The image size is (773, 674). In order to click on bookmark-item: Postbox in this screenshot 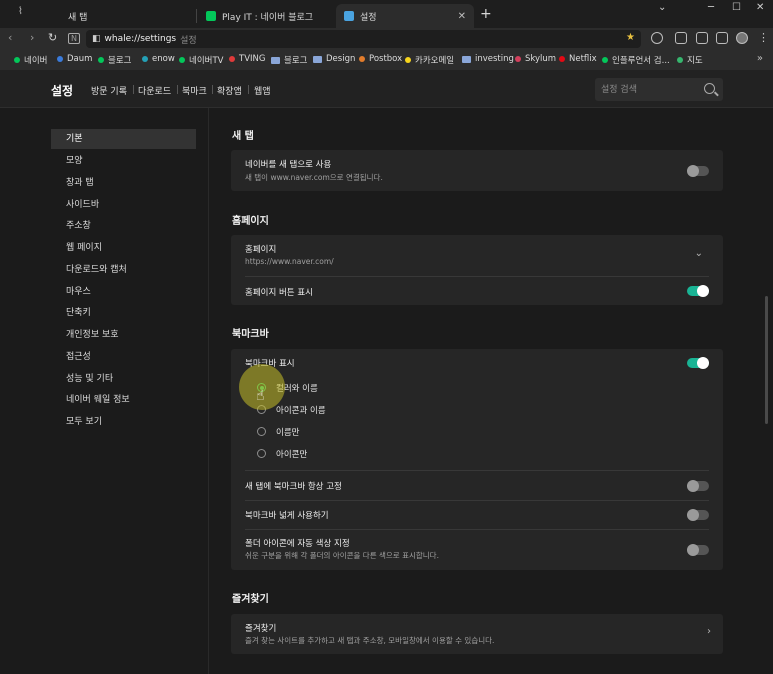, I will do `click(380, 59)`.